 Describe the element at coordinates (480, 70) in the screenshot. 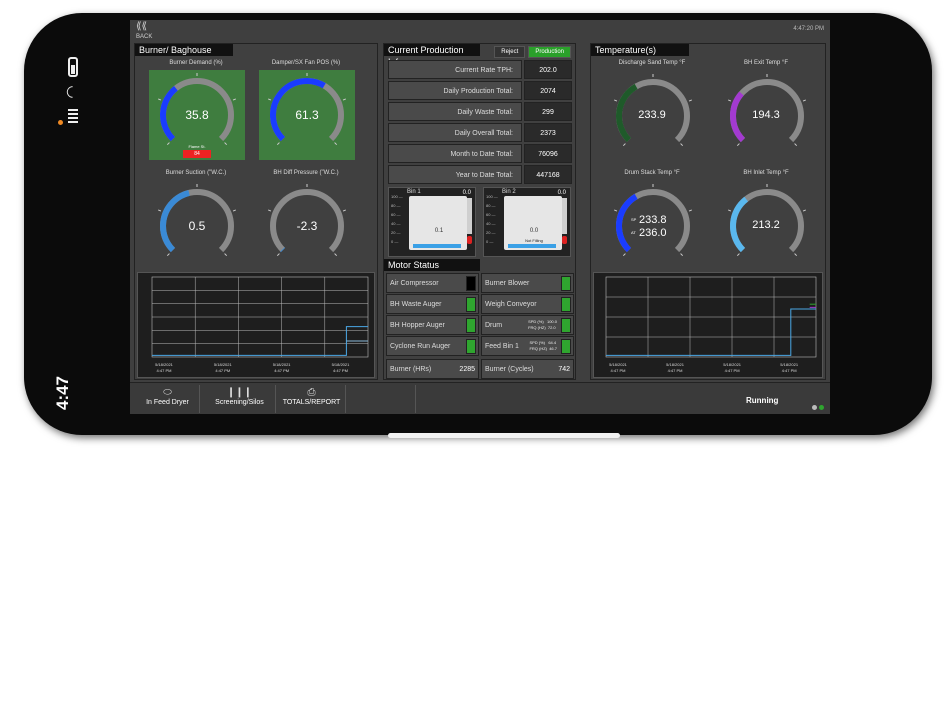

I see `prod-row-current-rate: Current Rate TPH: 202.0` at that location.